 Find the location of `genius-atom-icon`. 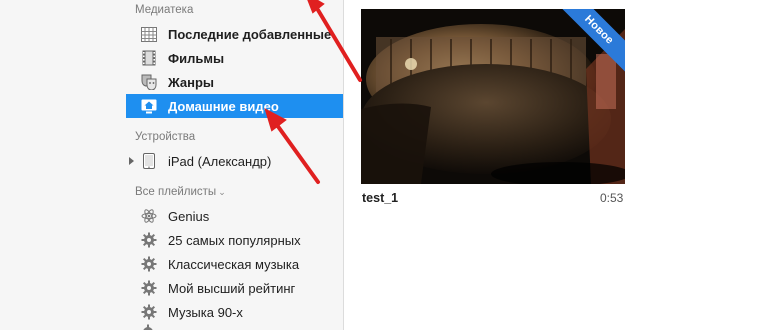

genius-atom-icon is located at coordinates (149, 216).